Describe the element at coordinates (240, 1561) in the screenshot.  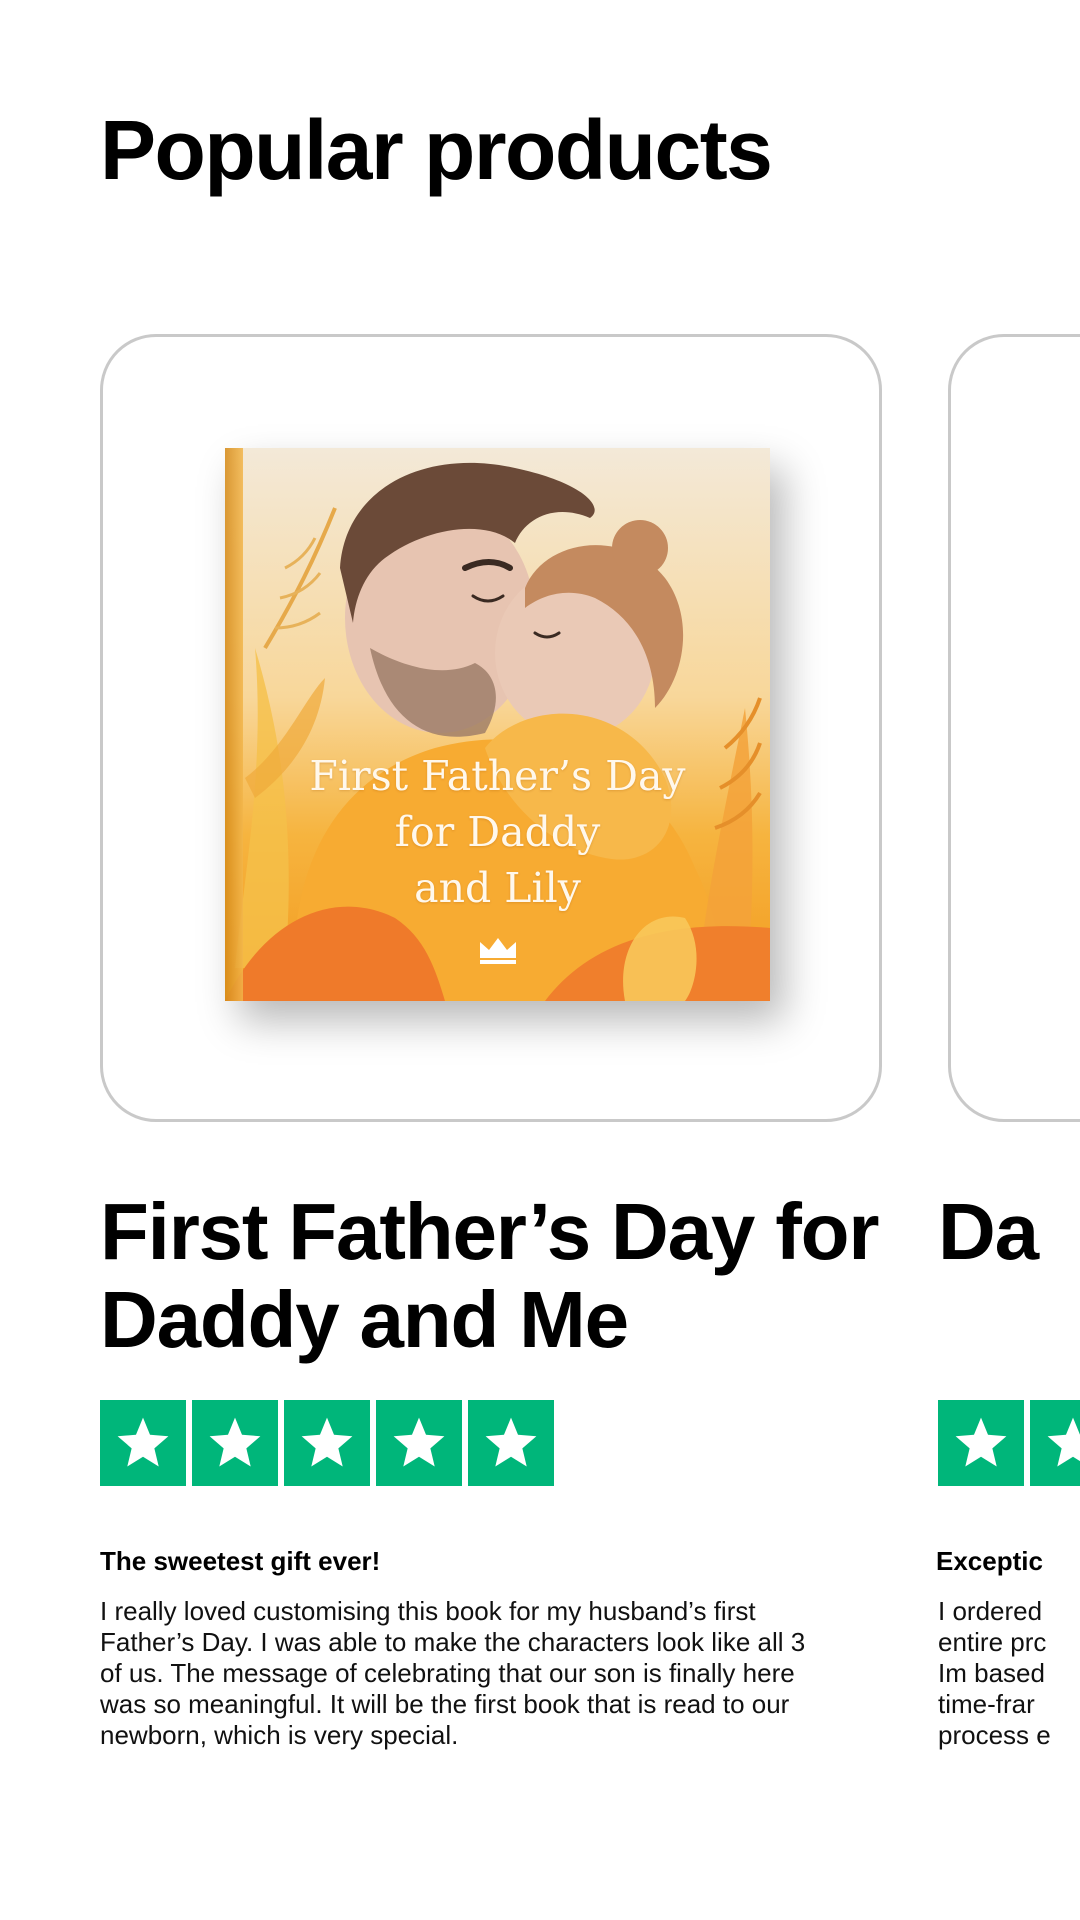
I see `review-title: The sweetest gift ever!` at that location.